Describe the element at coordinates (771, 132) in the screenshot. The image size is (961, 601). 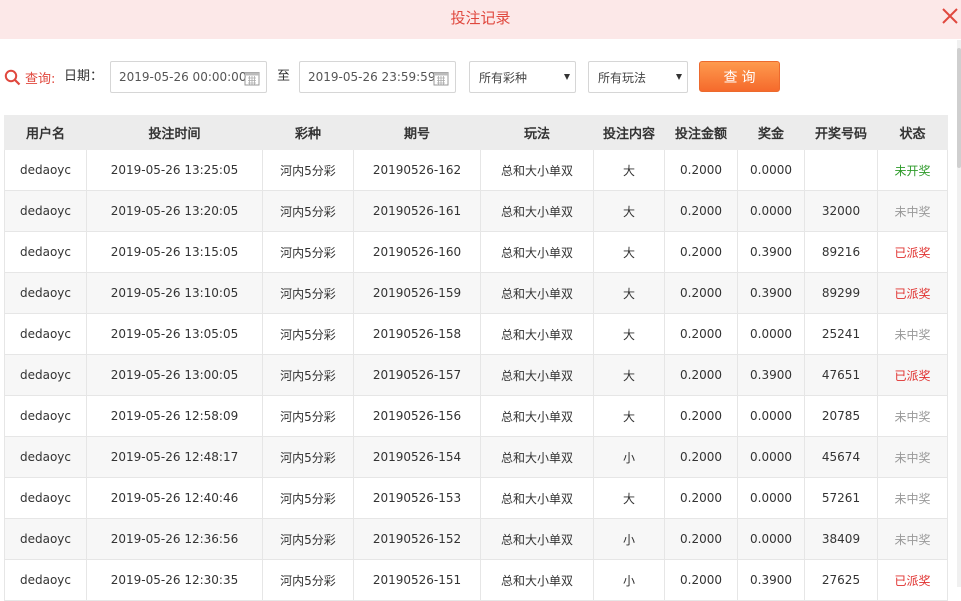
I see `col-header-prize: 奖金` at that location.